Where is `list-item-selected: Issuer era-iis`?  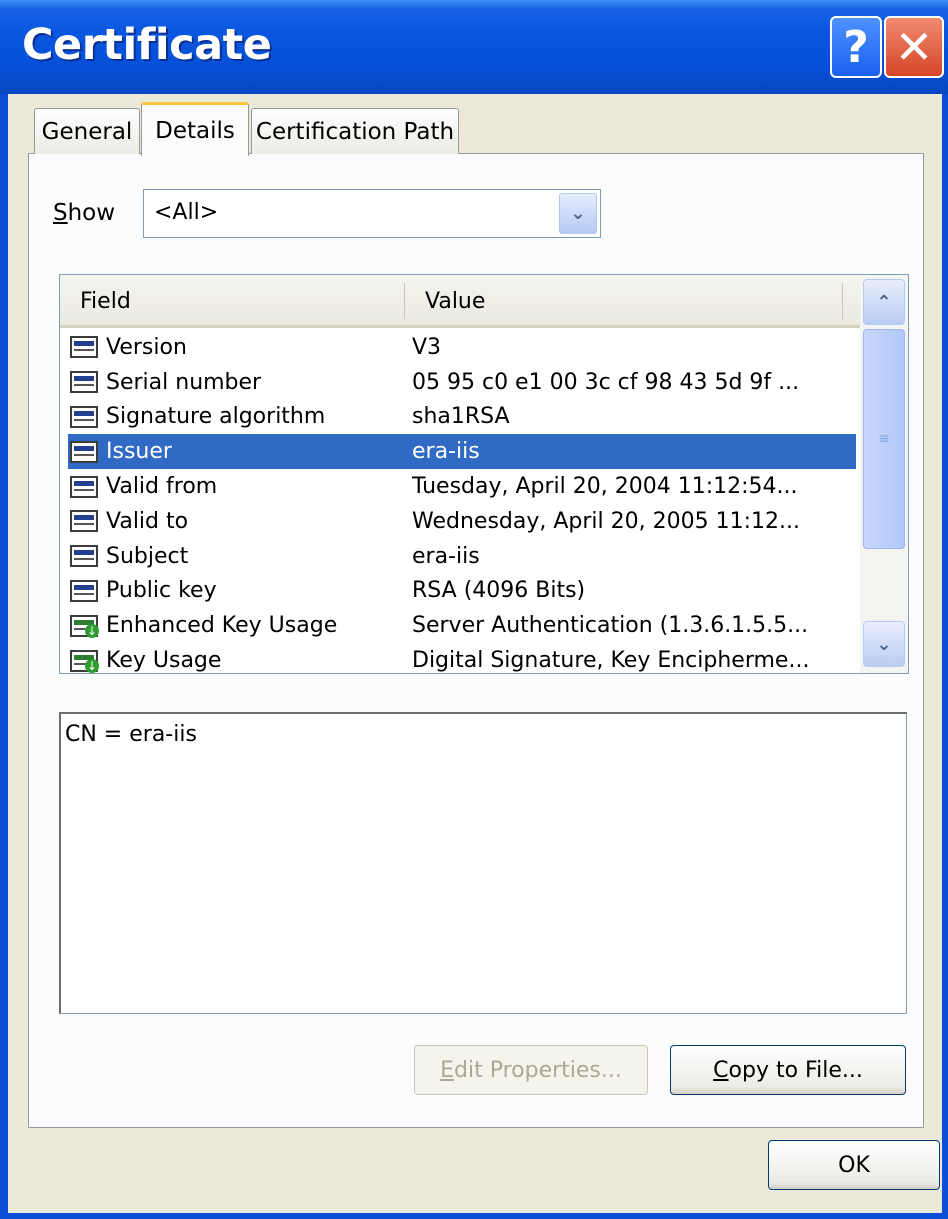 list-item-selected: Issuer era-iis is located at coordinates (462, 452).